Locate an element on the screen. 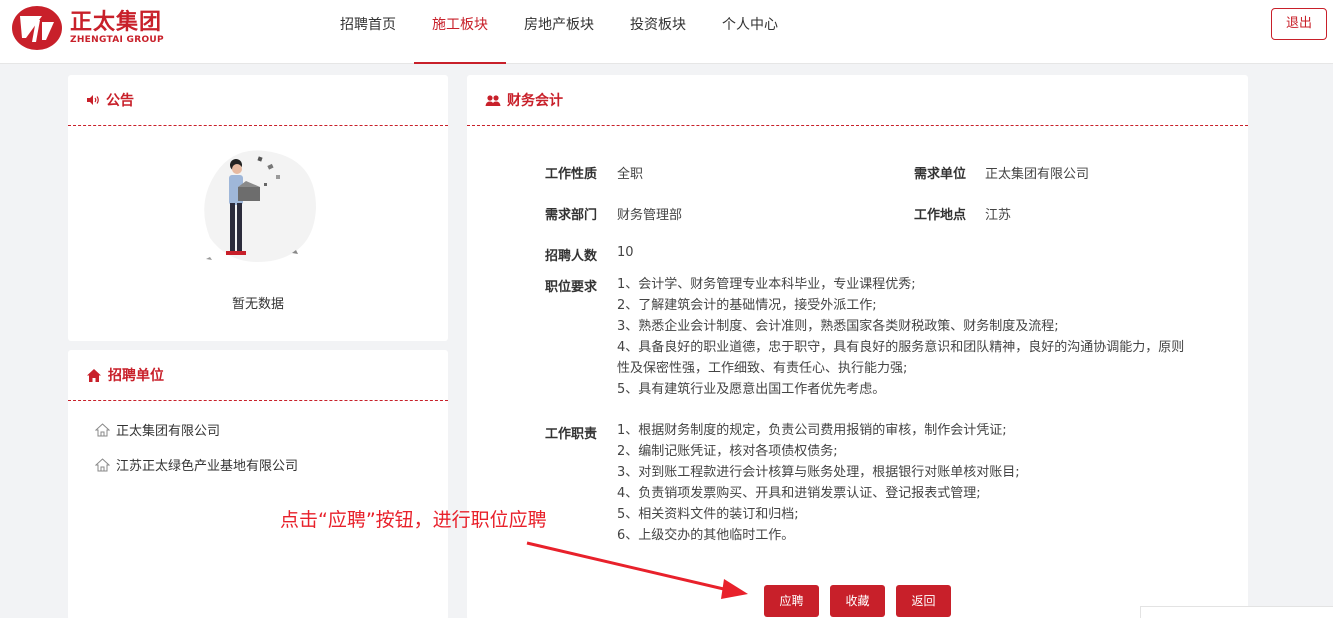  units-card-header: 招聘单位 is located at coordinates (258, 375).